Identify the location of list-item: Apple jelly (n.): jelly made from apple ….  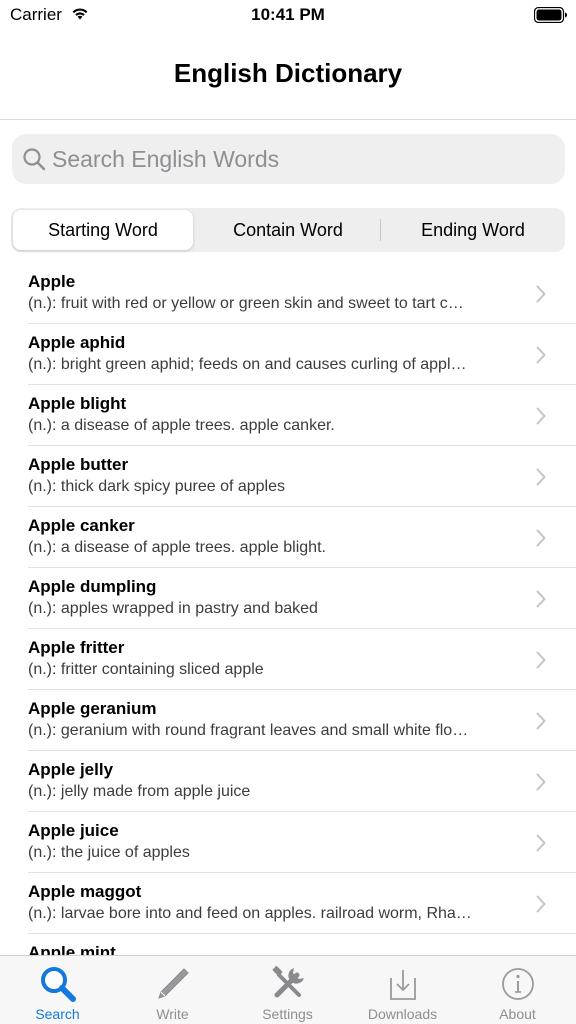
(302, 781).